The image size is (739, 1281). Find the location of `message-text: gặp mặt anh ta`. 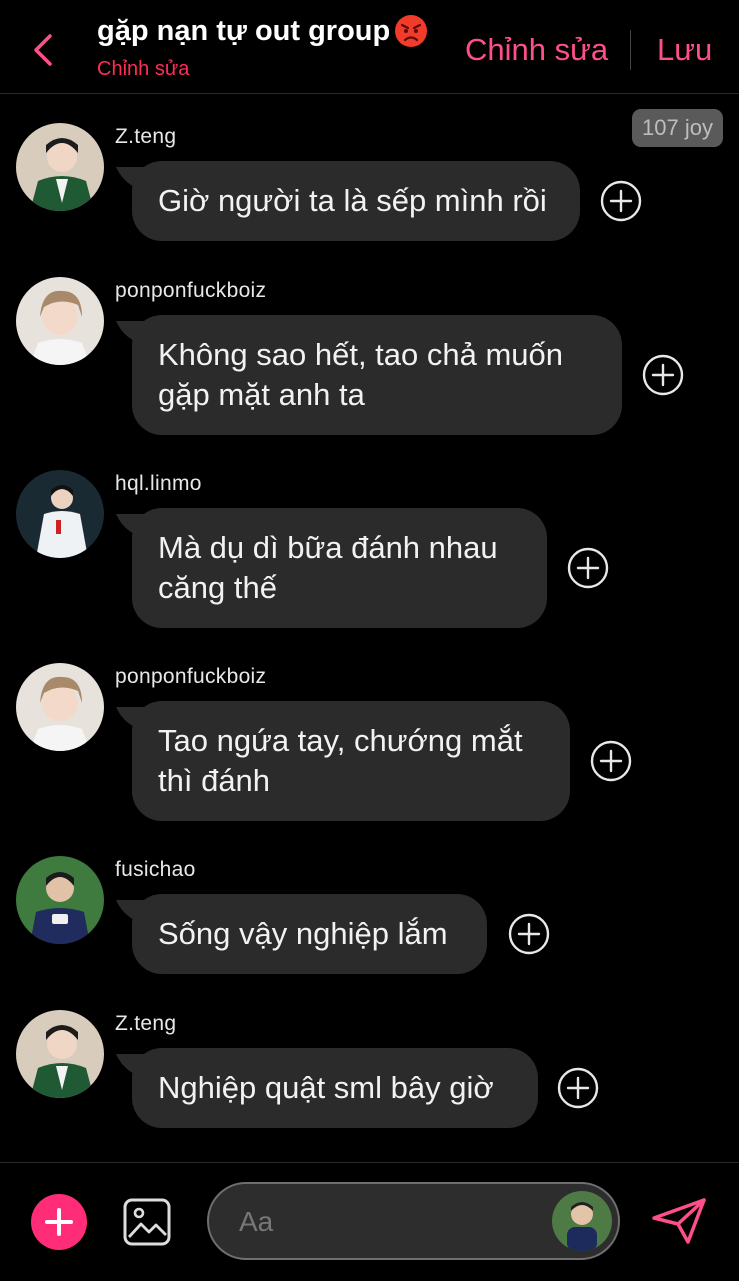

message-text: gặp mặt anh ta is located at coordinates (261, 394).